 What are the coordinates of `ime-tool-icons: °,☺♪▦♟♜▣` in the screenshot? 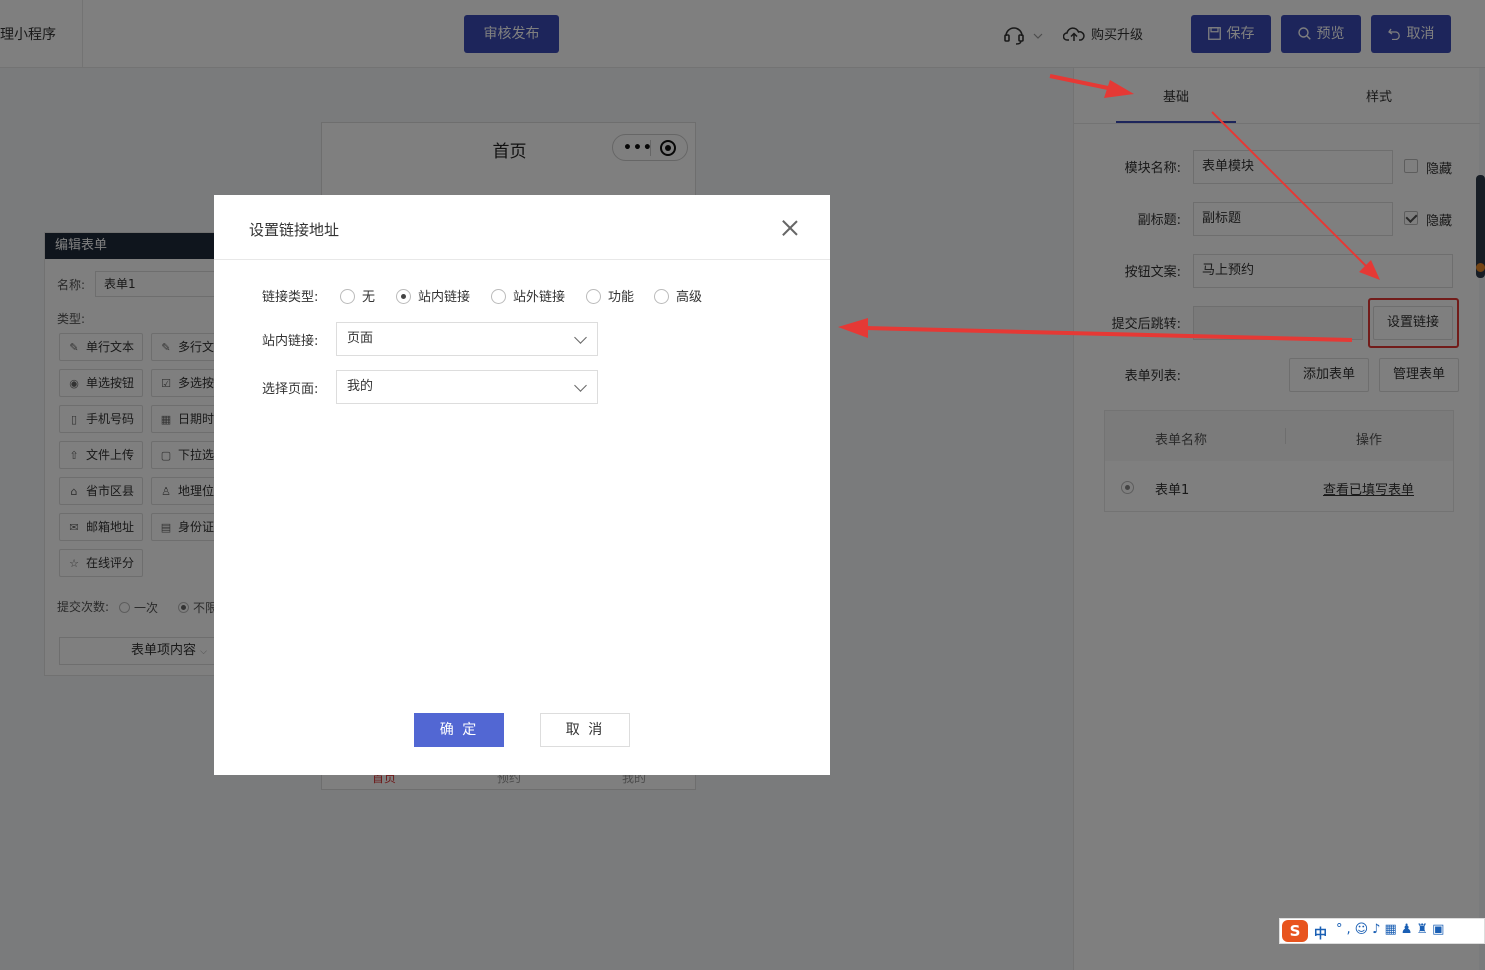 It's located at (1392, 929).